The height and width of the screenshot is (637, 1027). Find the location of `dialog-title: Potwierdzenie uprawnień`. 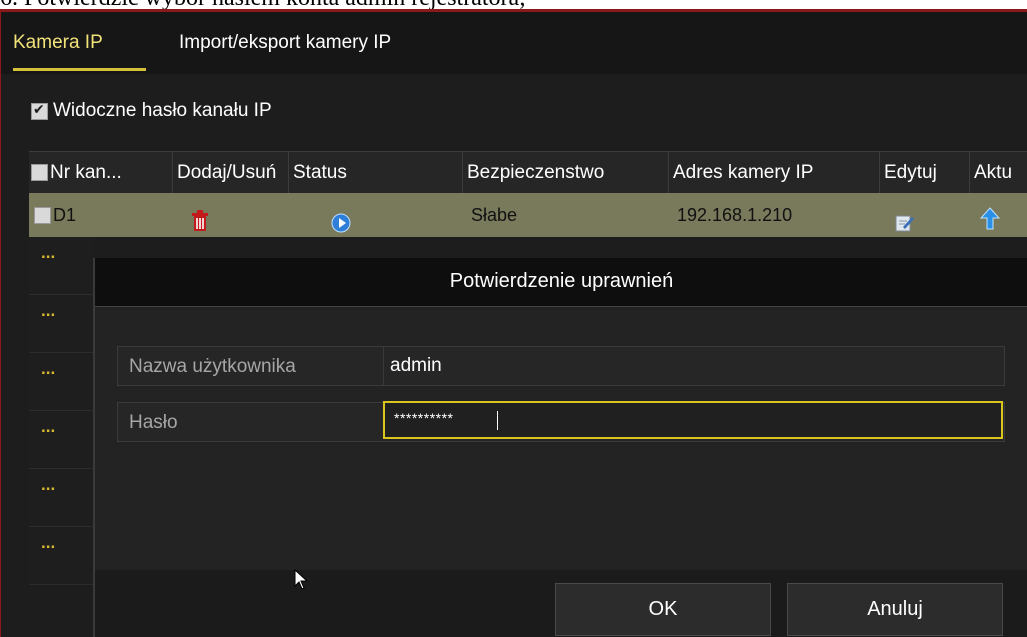

dialog-title: Potwierdzenie uprawnień is located at coordinates (561, 281).